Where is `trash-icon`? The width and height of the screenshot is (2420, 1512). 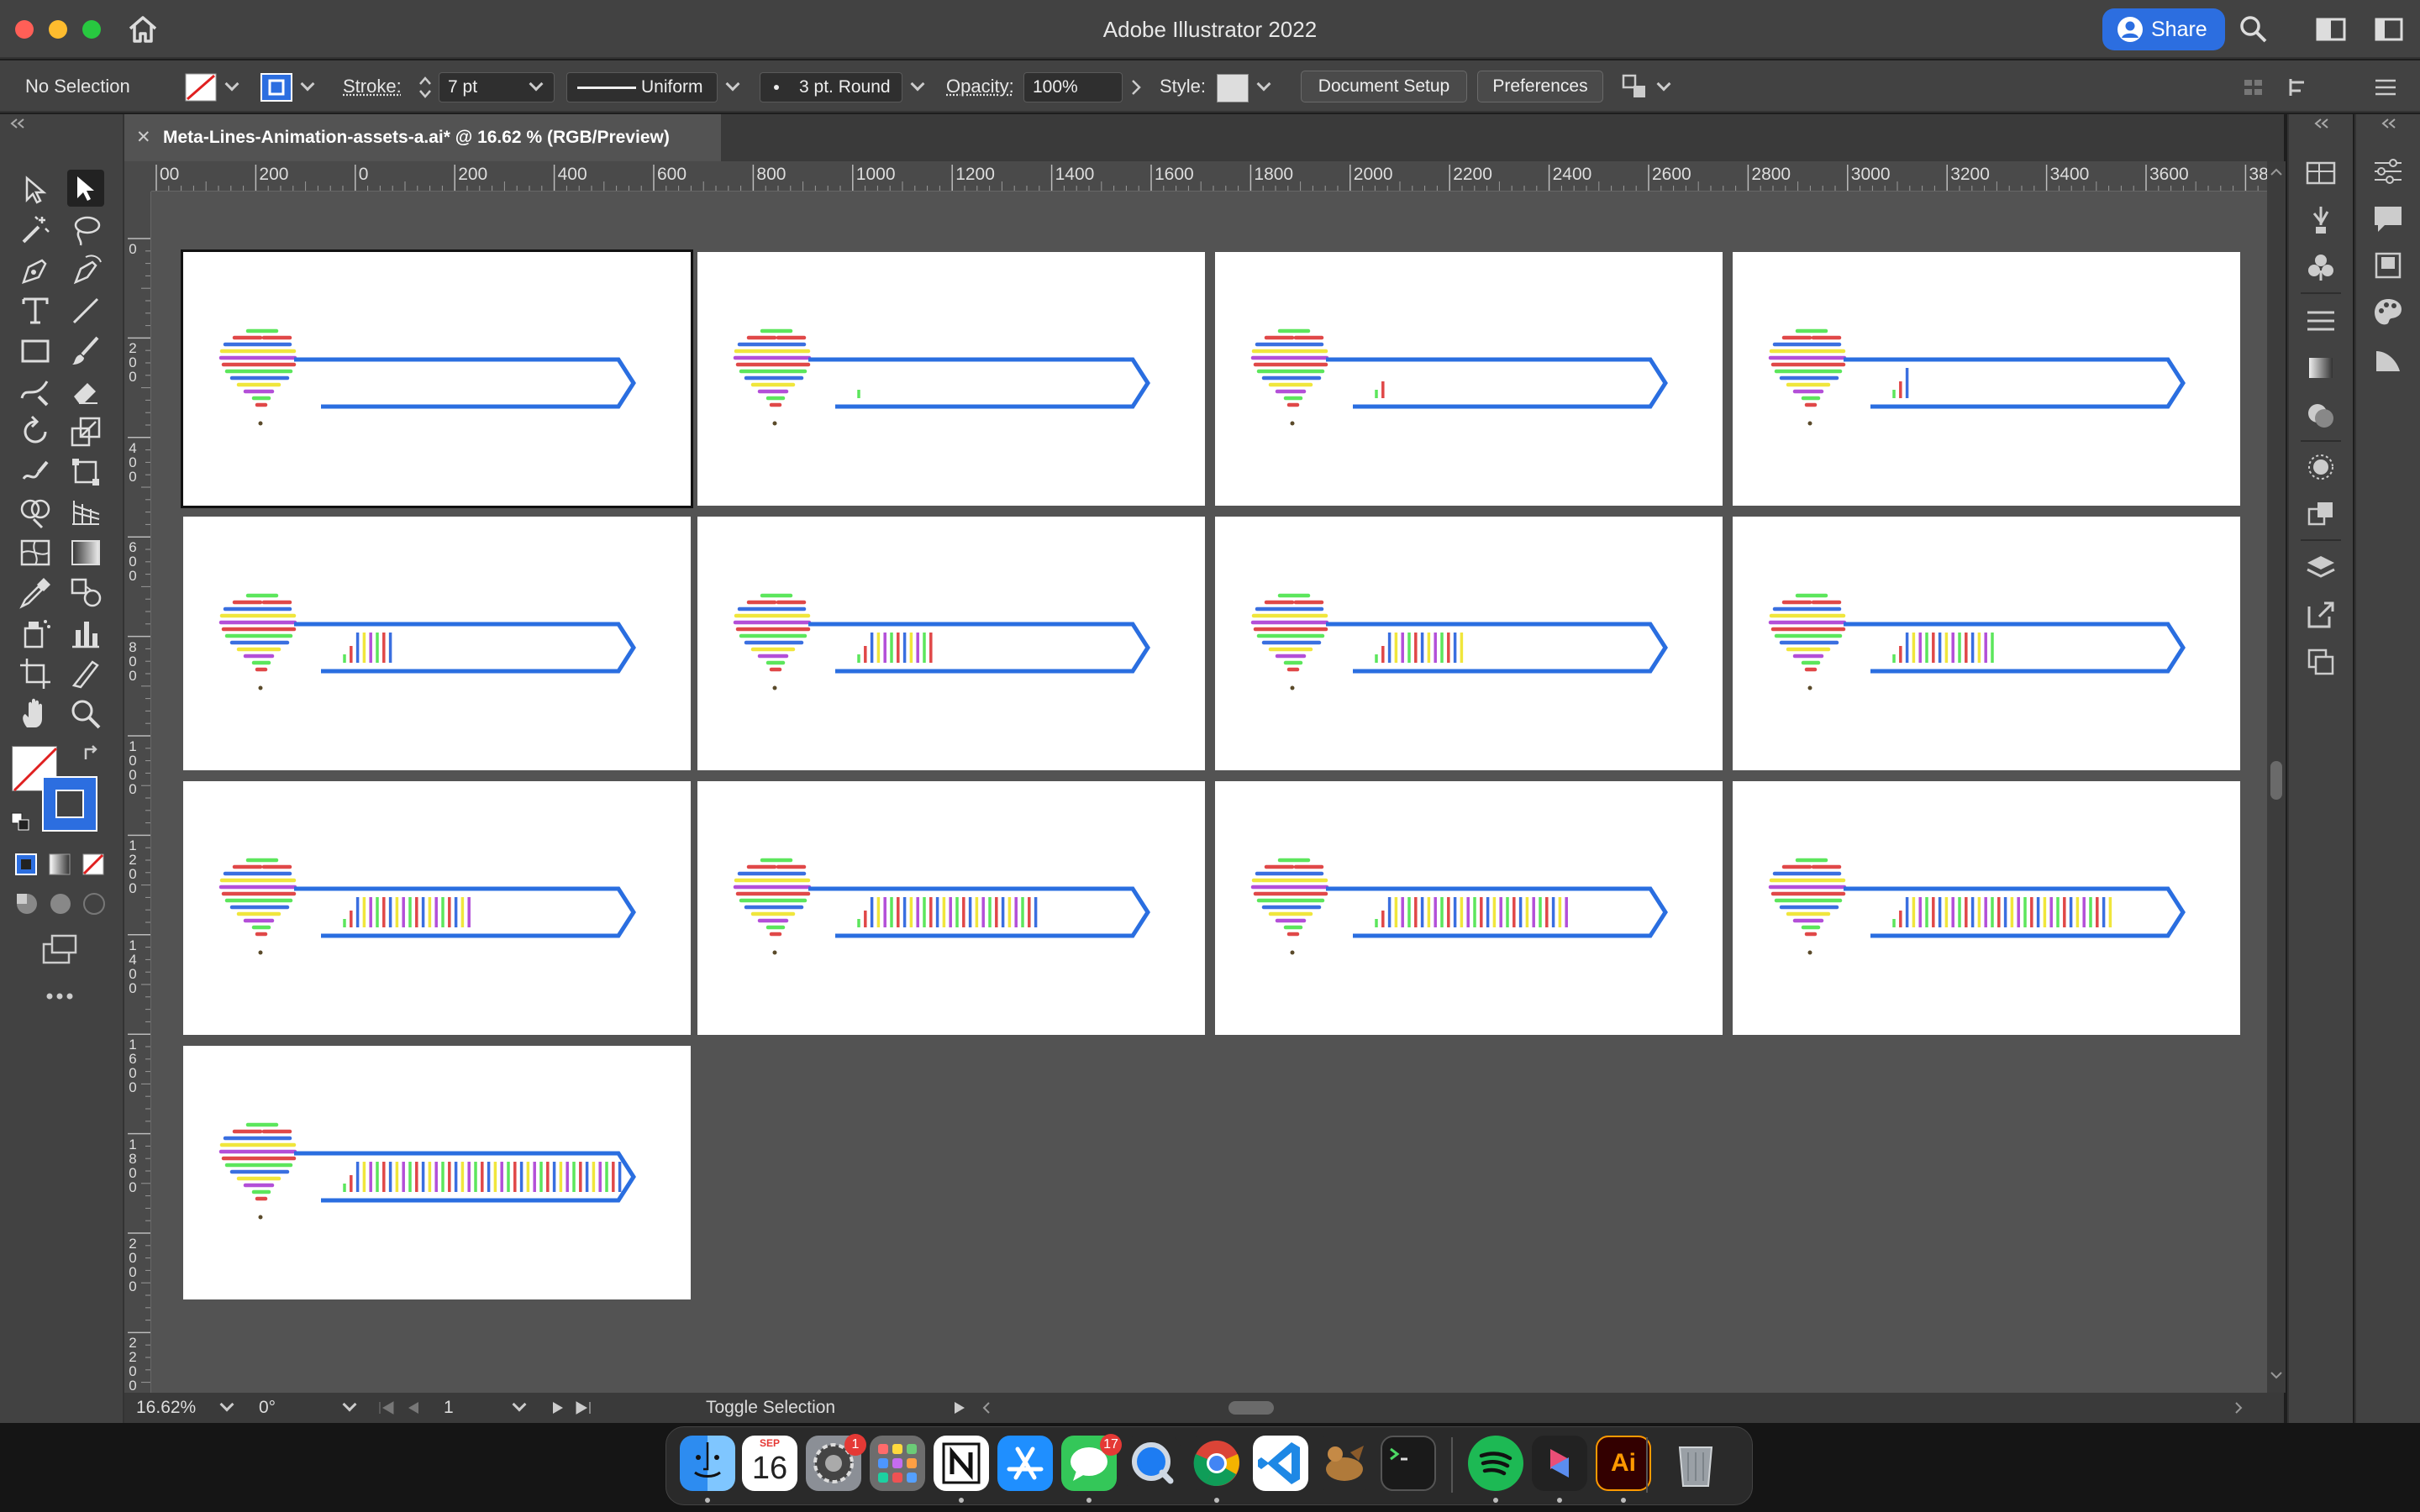
trash-icon is located at coordinates (1695, 1463).